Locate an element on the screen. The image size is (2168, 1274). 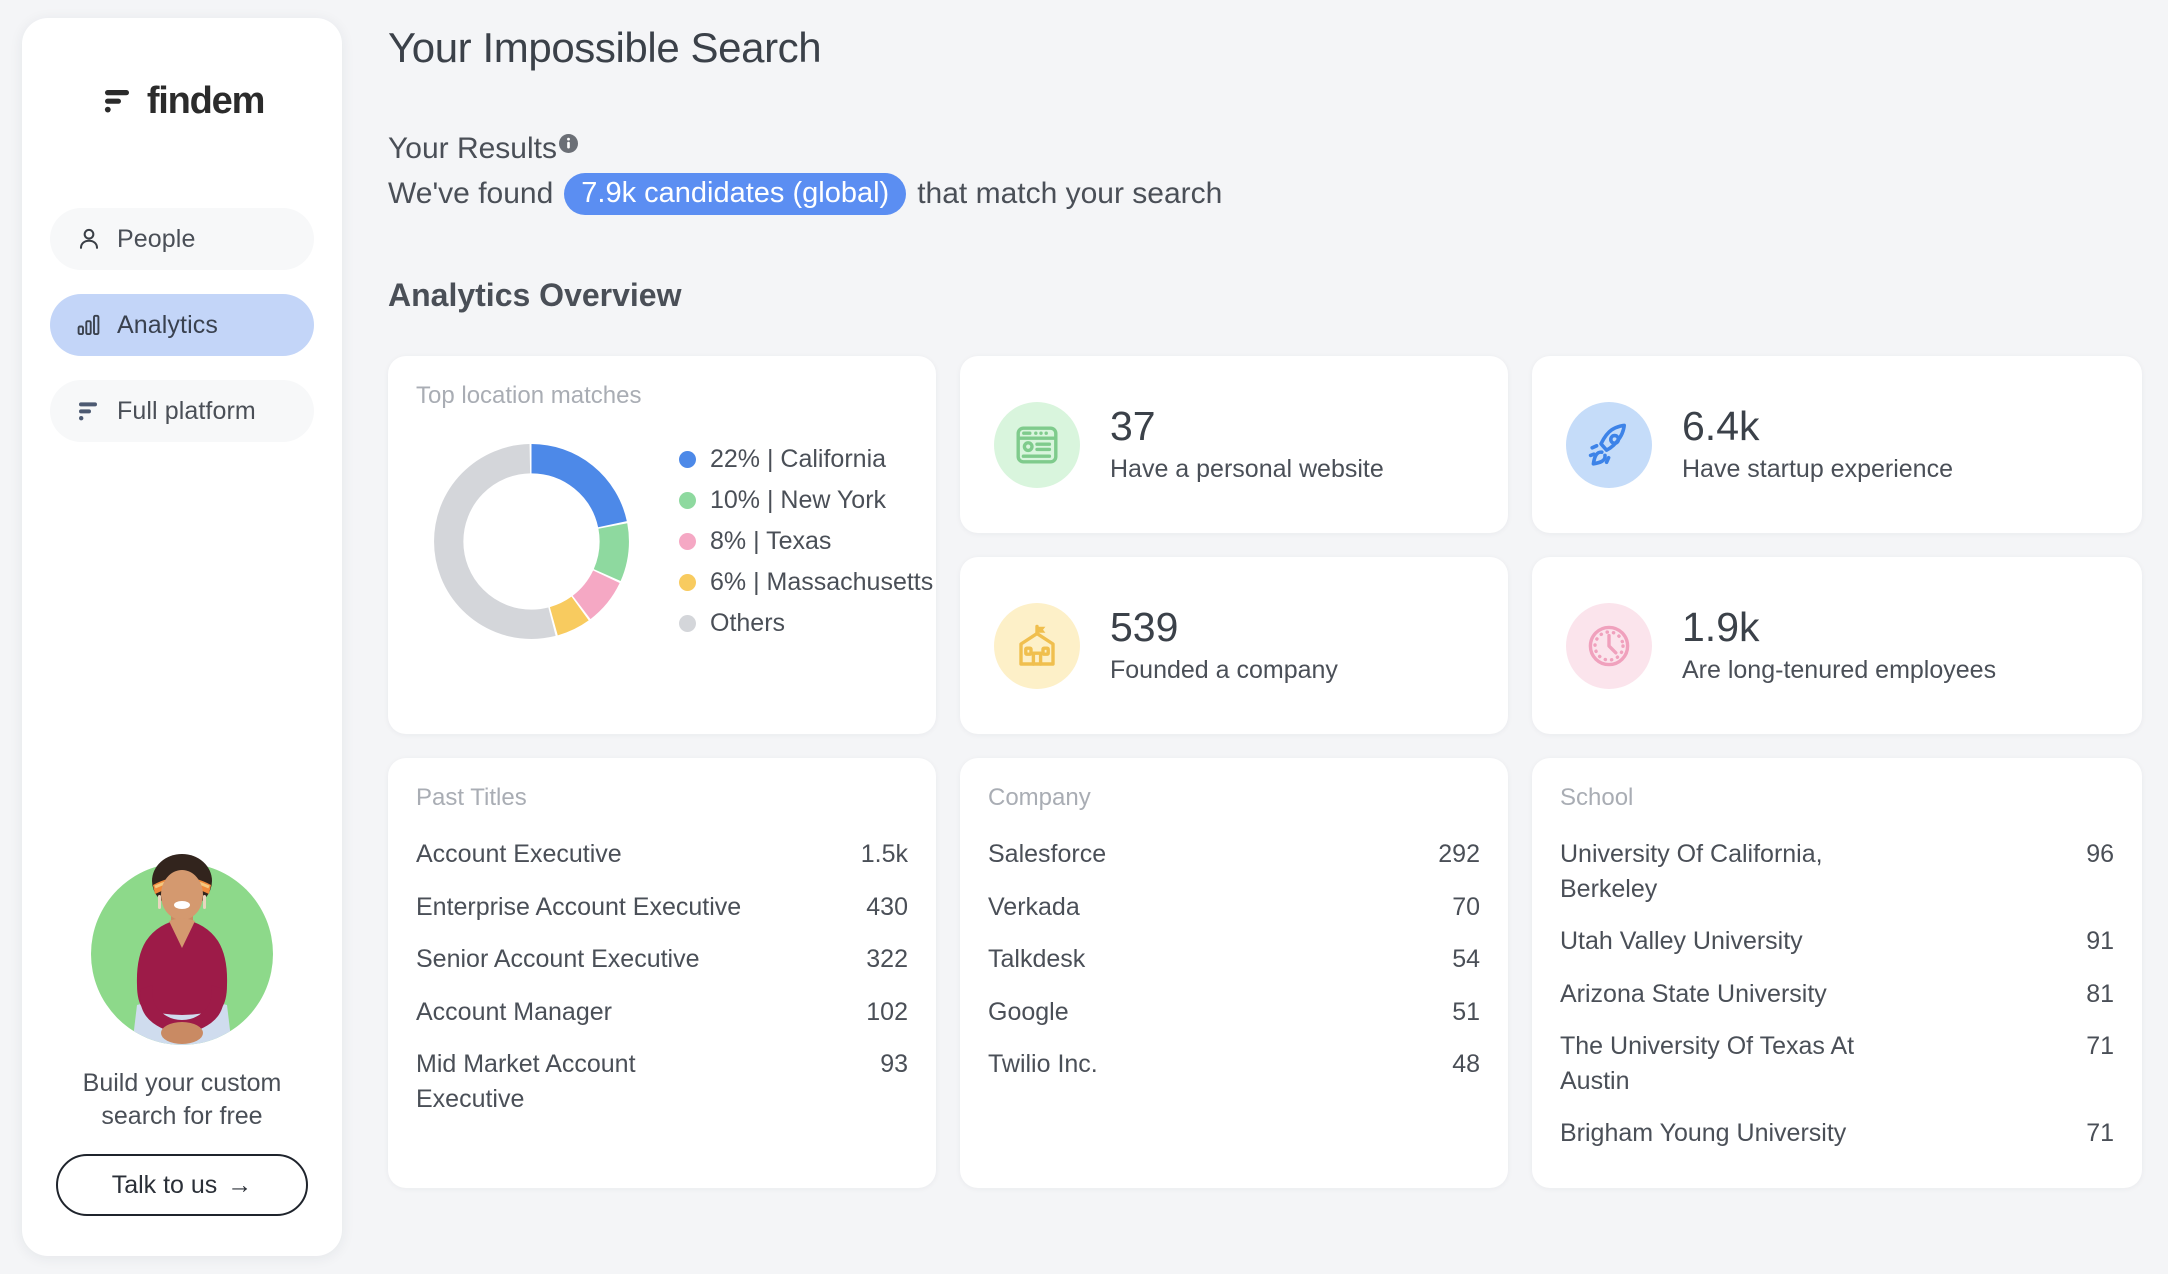
list-item: Twilio Inc. 48 is located at coordinates (1234, 1064).